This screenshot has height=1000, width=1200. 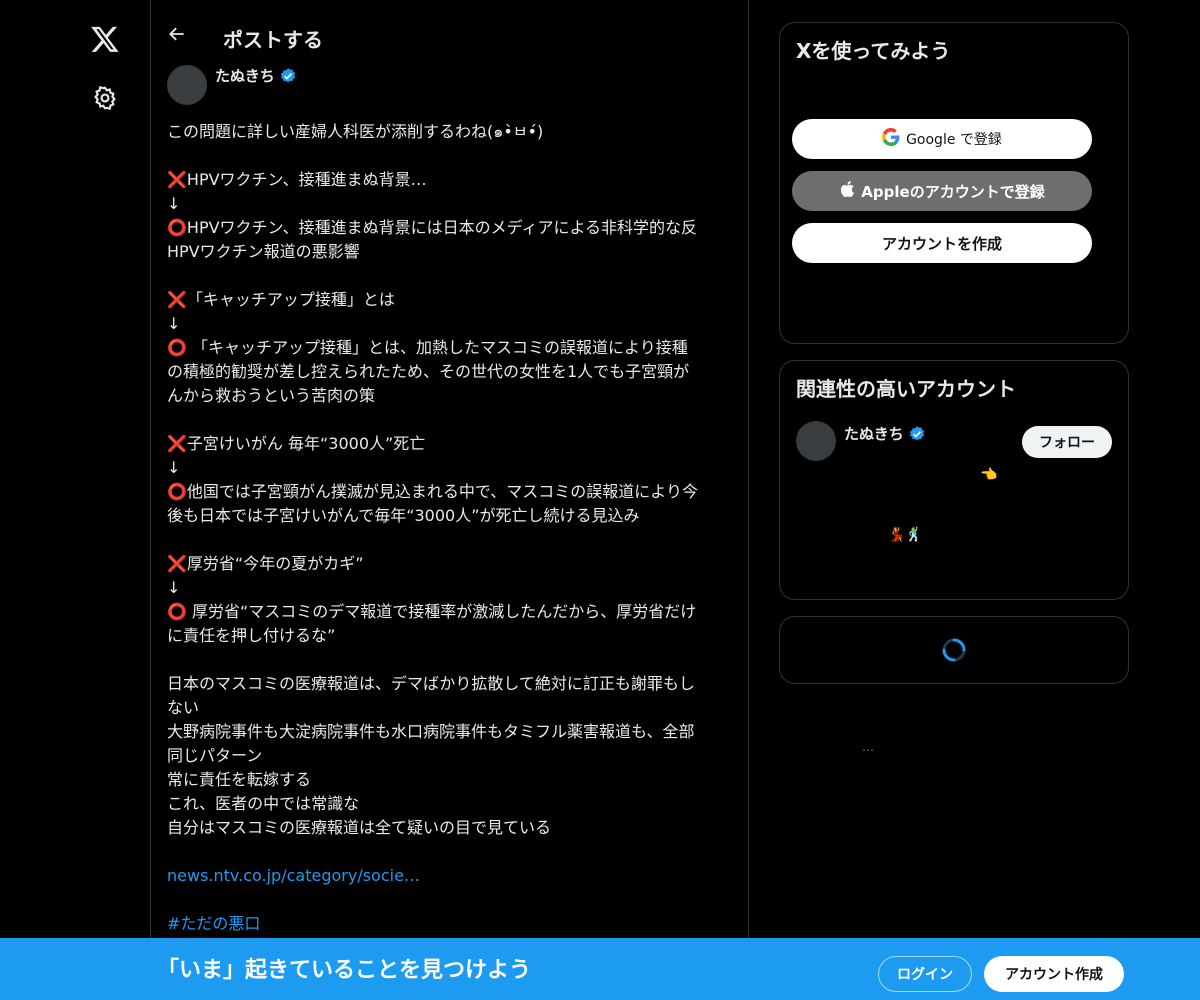 What do you see at coordinates (1067, 442) in the screenshot?
I see `follow-button: フォロー` at bounding box center [1067, 442].